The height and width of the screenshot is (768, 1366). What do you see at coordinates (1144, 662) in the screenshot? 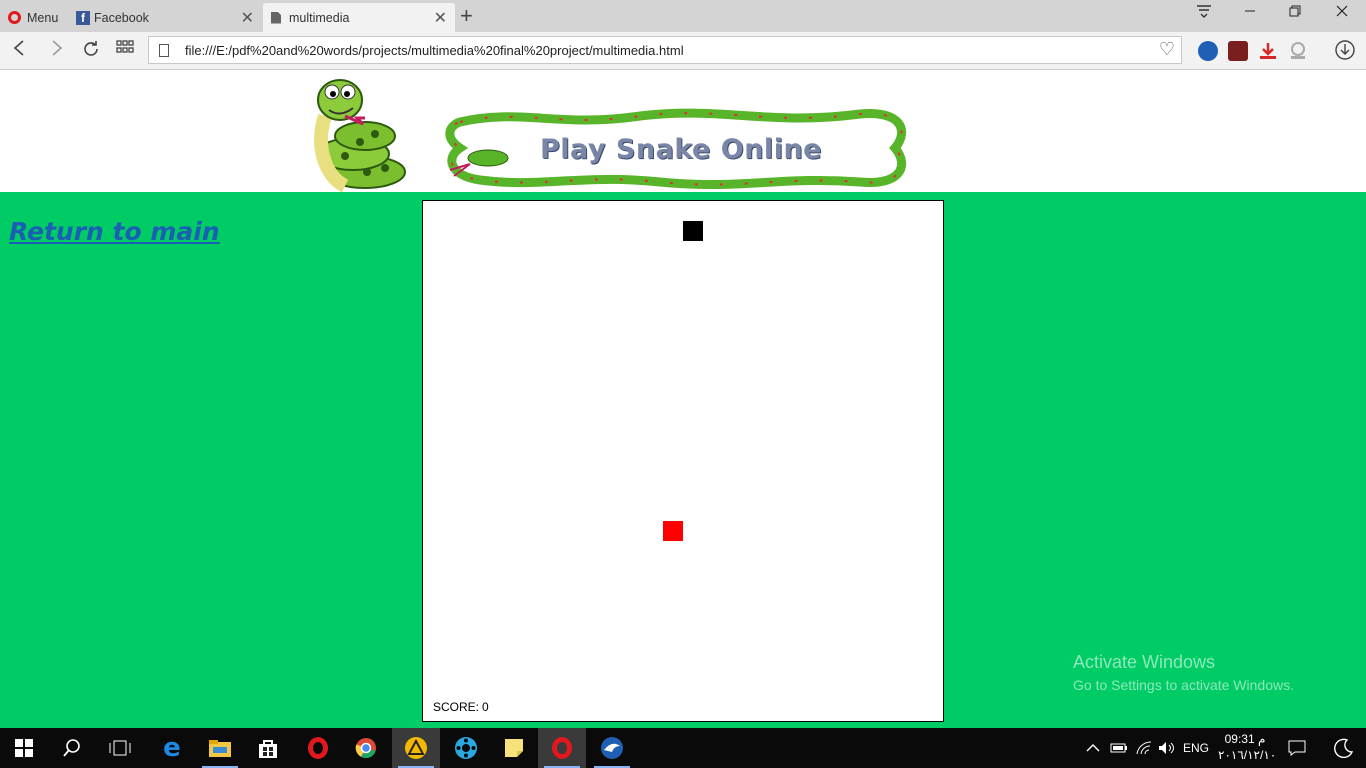
I see `watermark-title: Activate Windows` at bounding box center [1144, 662].